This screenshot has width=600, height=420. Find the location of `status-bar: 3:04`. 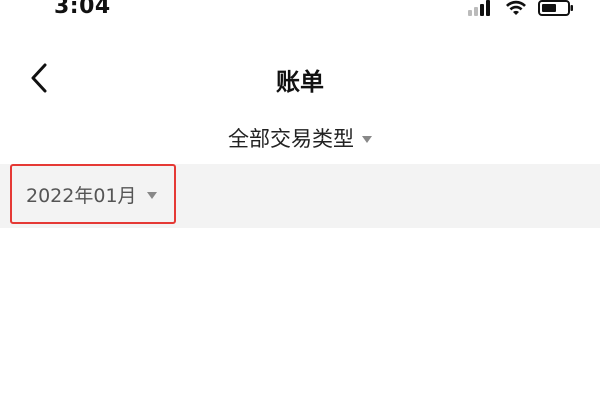

status-bar: 3:04 is located at coordinates (300, 15).